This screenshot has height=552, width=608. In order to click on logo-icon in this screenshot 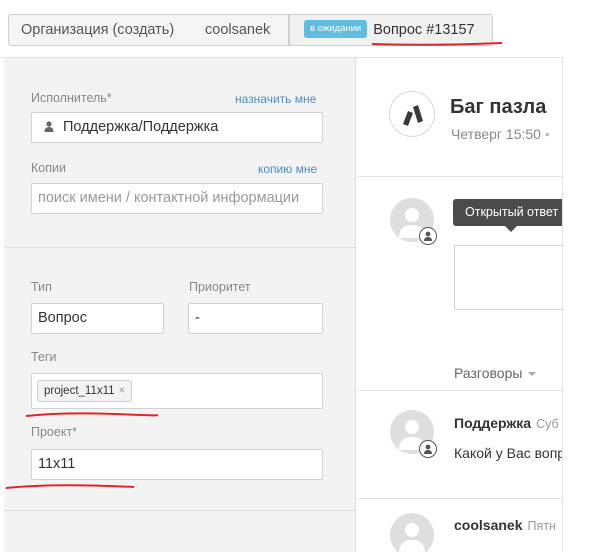, I will do `click(413, 115)`.